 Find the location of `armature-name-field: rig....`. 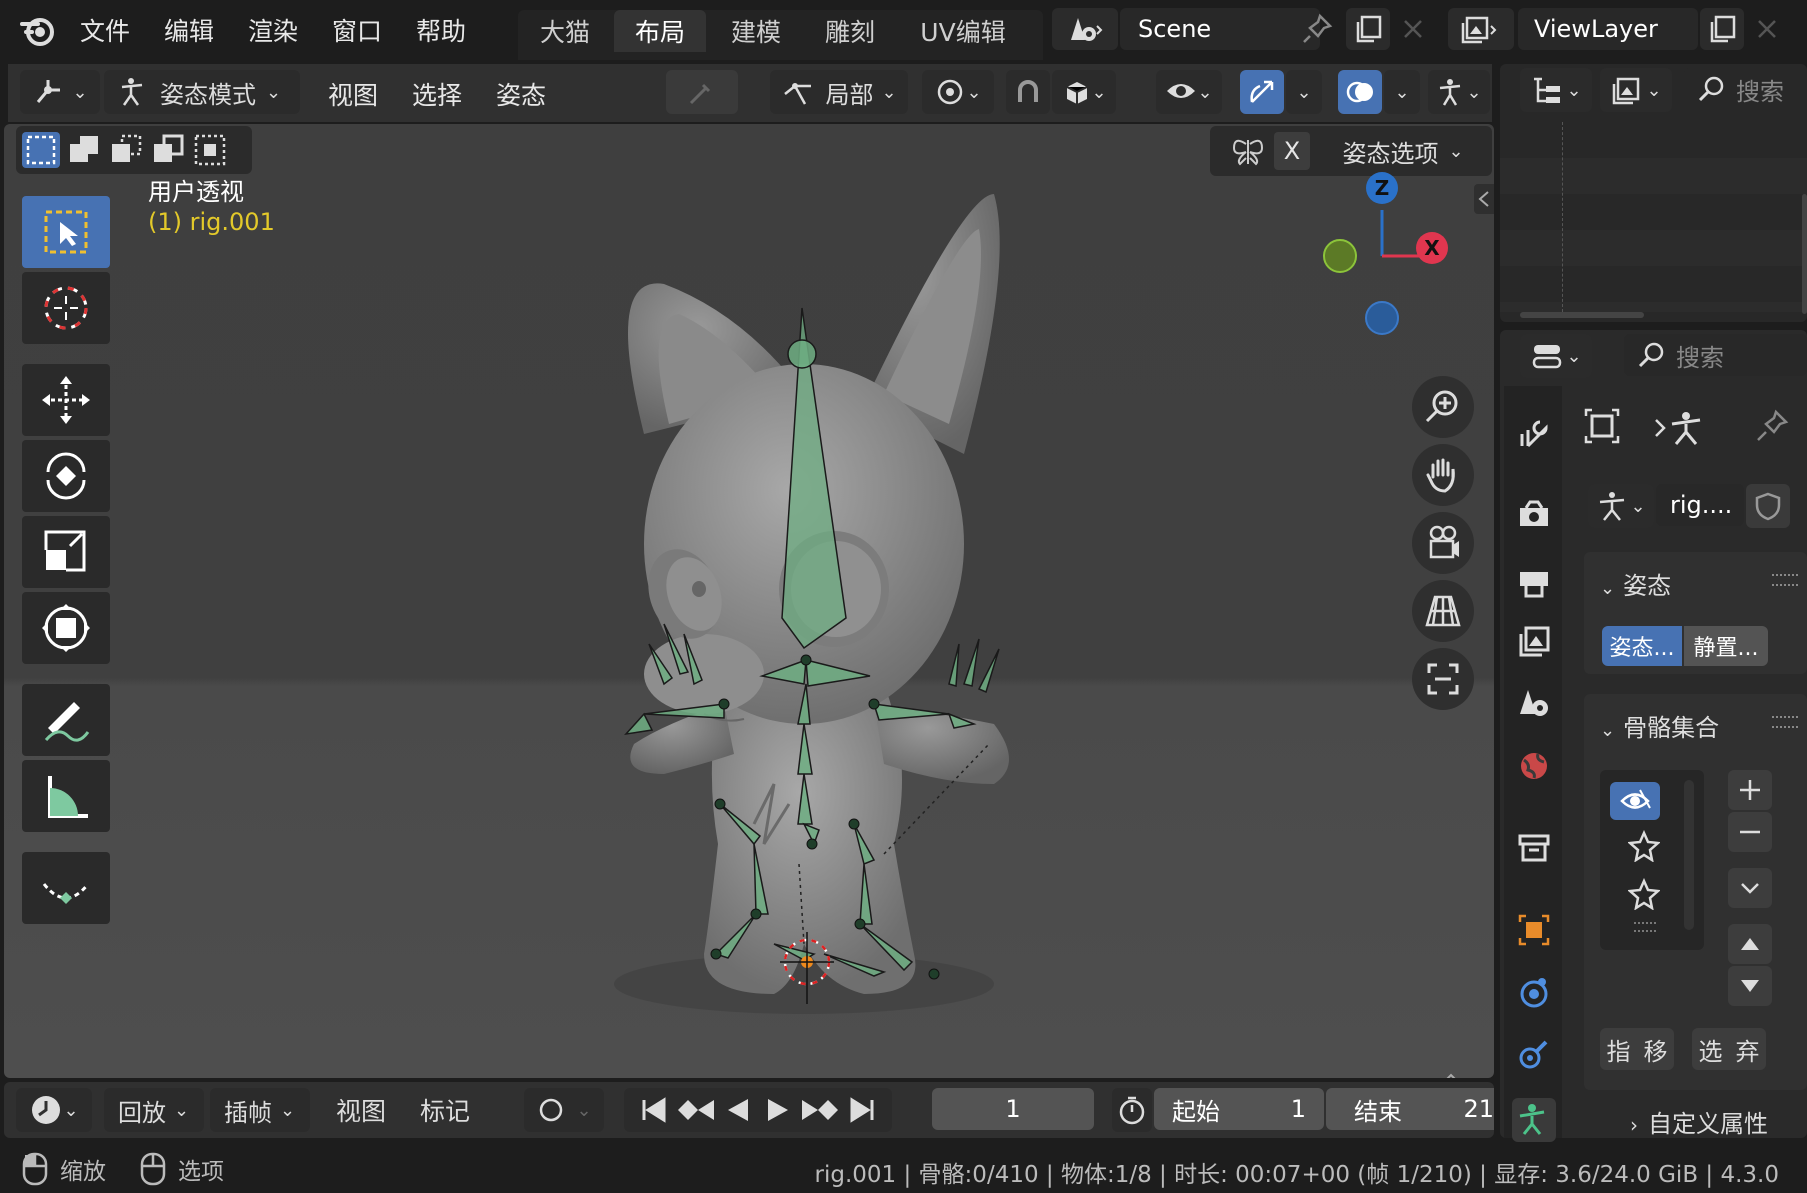

armature-name-field: rig.... is located at coordinates (1700, 505).